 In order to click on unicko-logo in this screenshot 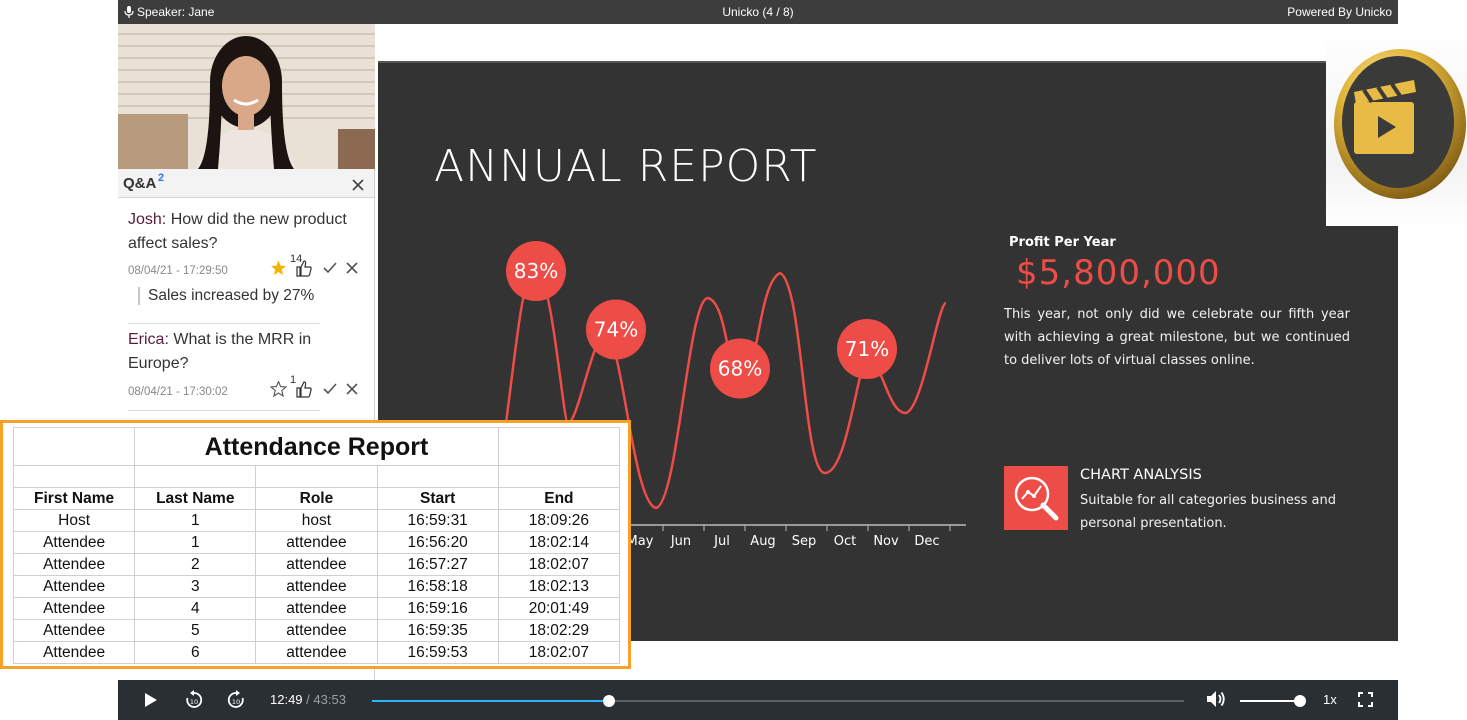, I will do `click(1396, 125)`.